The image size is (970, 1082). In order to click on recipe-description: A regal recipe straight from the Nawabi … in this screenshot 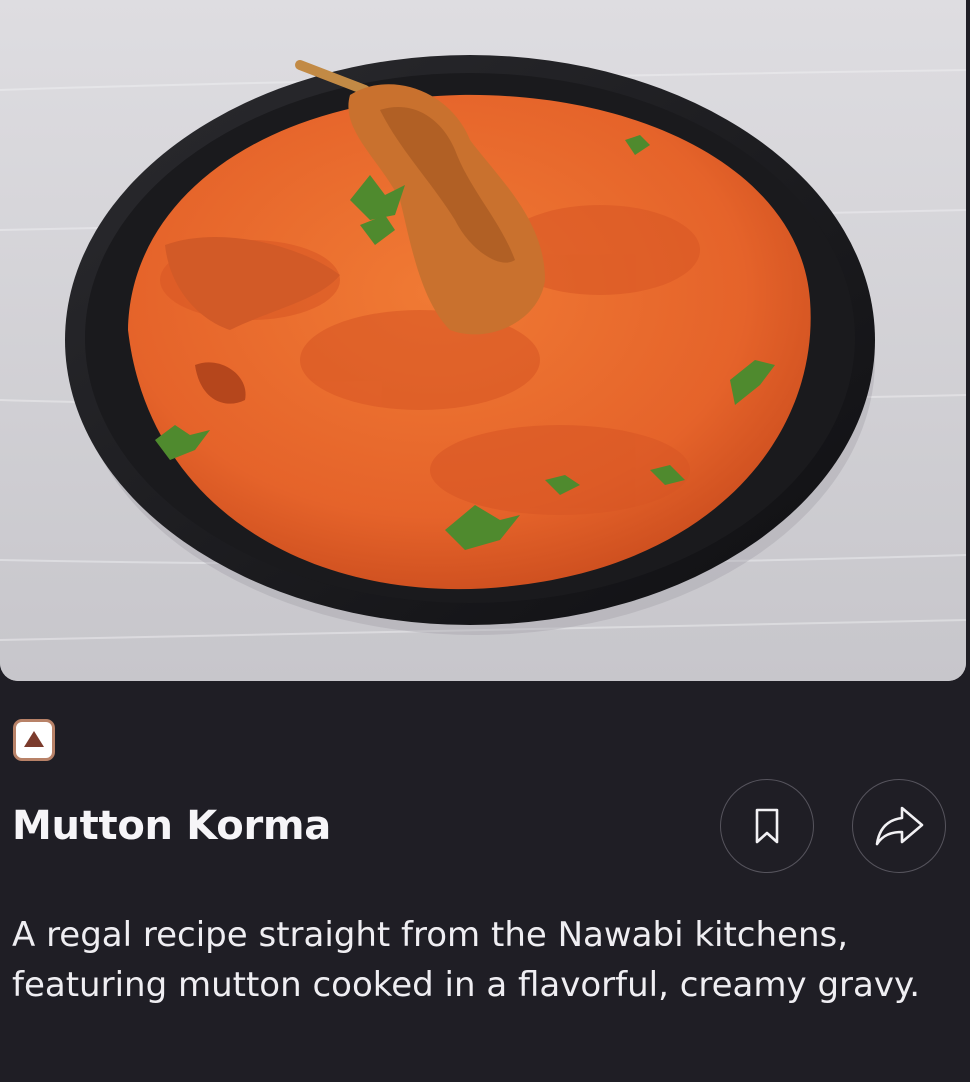, I will do `click(466, 960)`.